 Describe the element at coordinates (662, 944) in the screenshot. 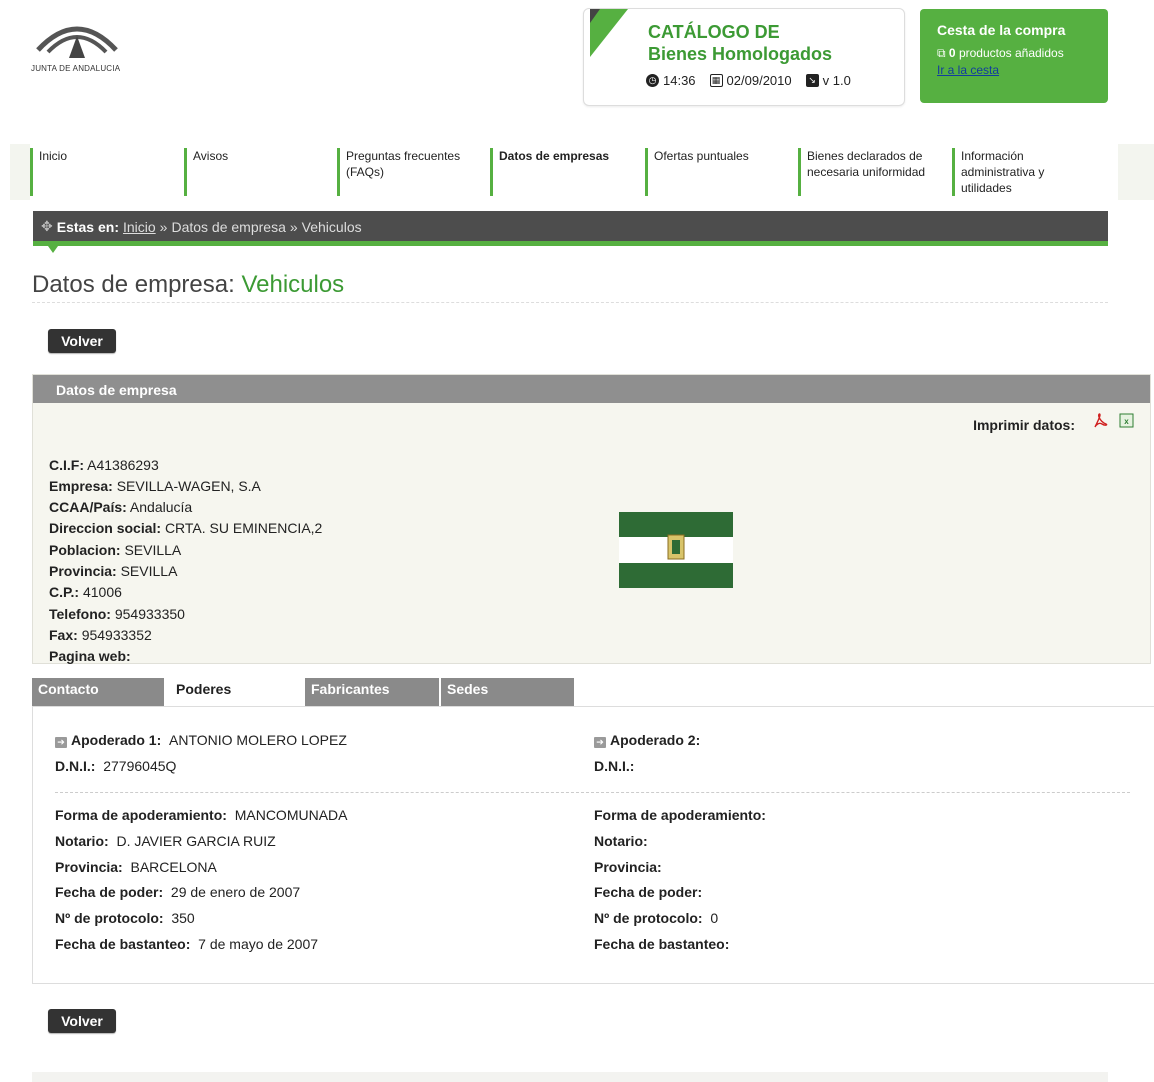

I see `bastanteo-2: Fecha de bastanteo:` at that location.